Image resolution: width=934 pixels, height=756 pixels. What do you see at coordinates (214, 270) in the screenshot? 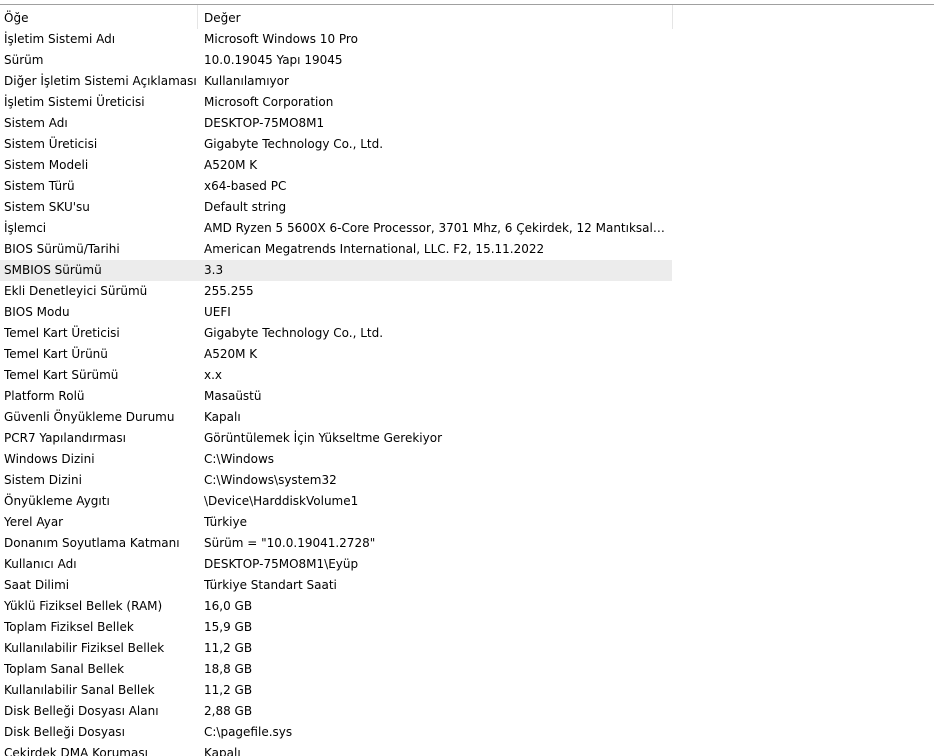
I see `list-item-value: 3.3` at bounding box center [214, 270].